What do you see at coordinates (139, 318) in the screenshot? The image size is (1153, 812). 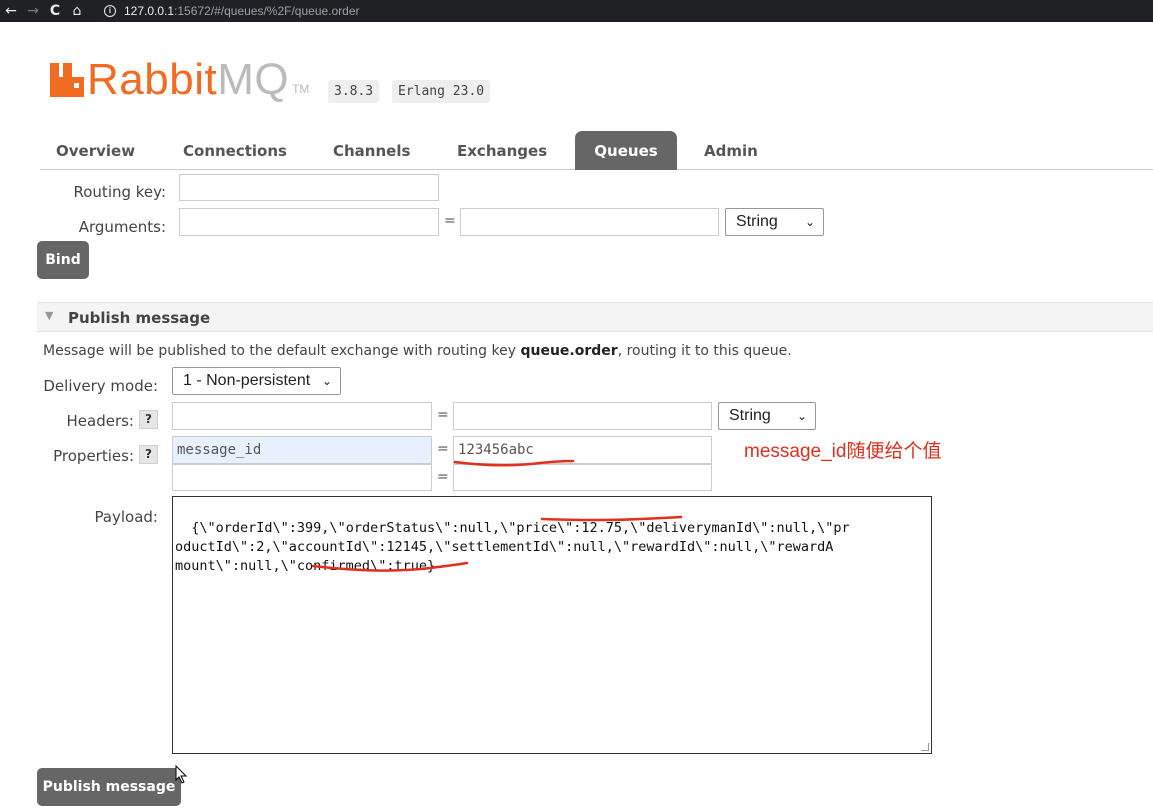 I see `section-title: Publish message` at bounding box center [139, 318].